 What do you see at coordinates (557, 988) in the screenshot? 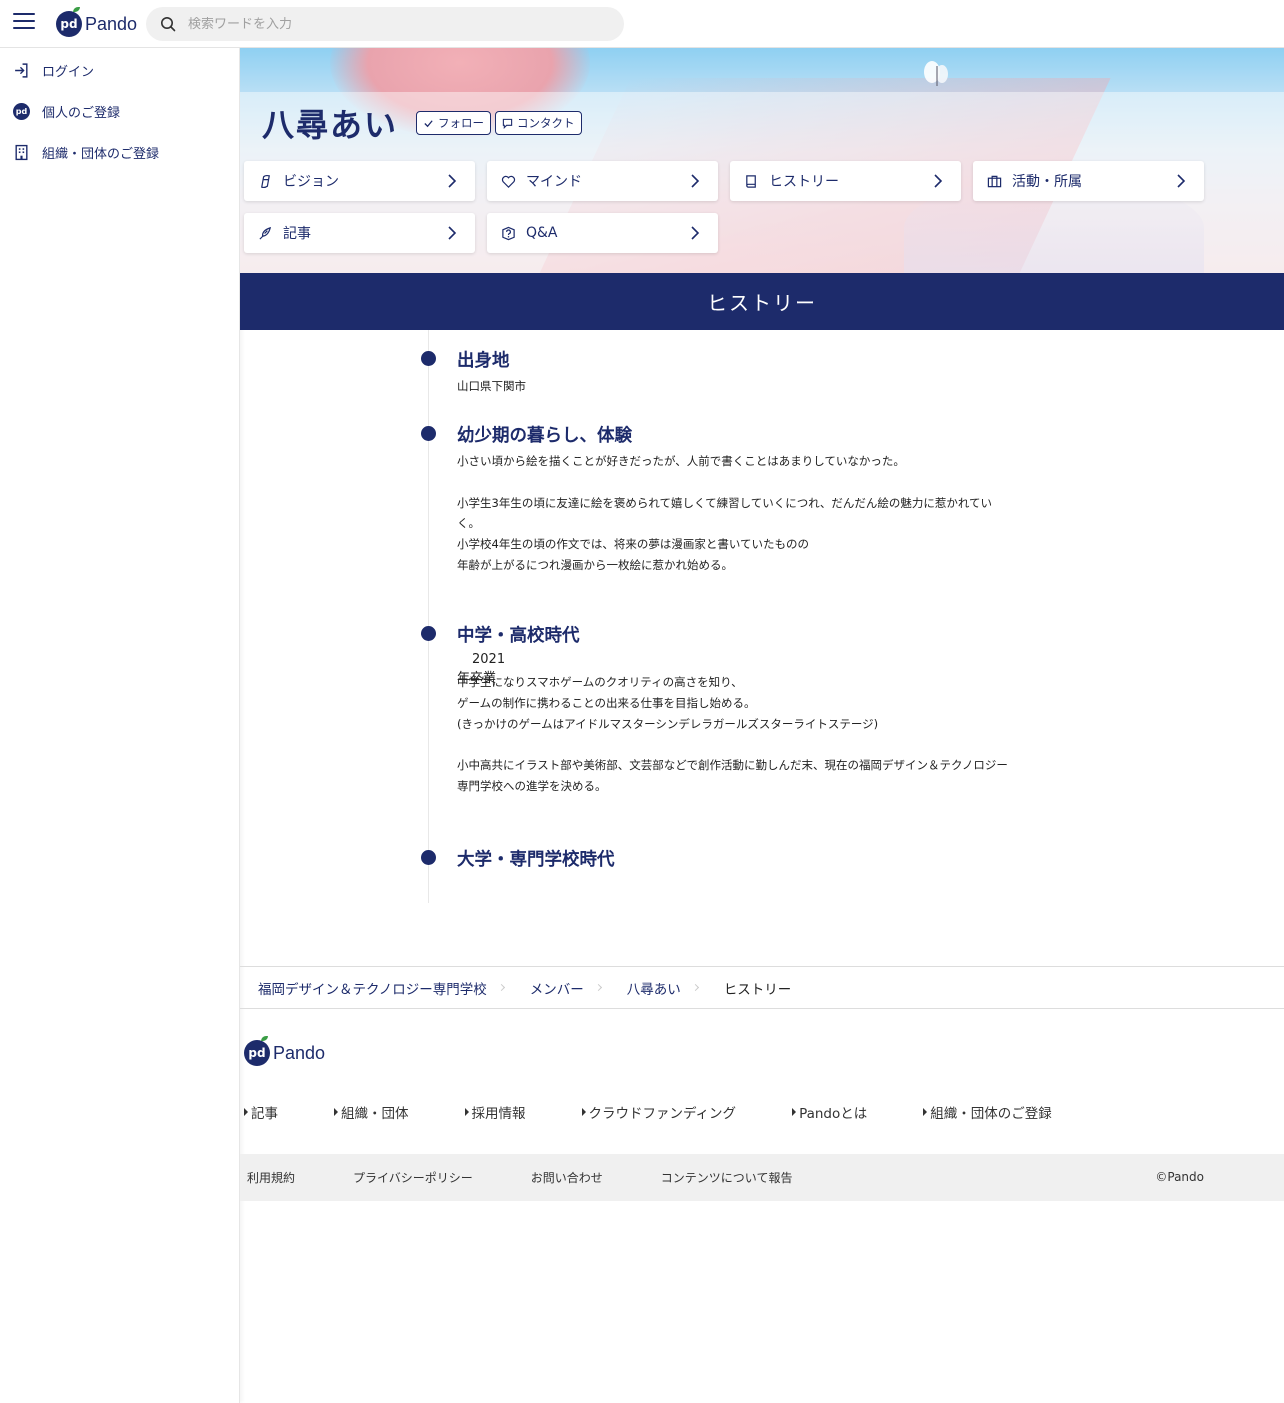
I see `breadcrumb-members: メンバー` at bounding box center [557, 988].